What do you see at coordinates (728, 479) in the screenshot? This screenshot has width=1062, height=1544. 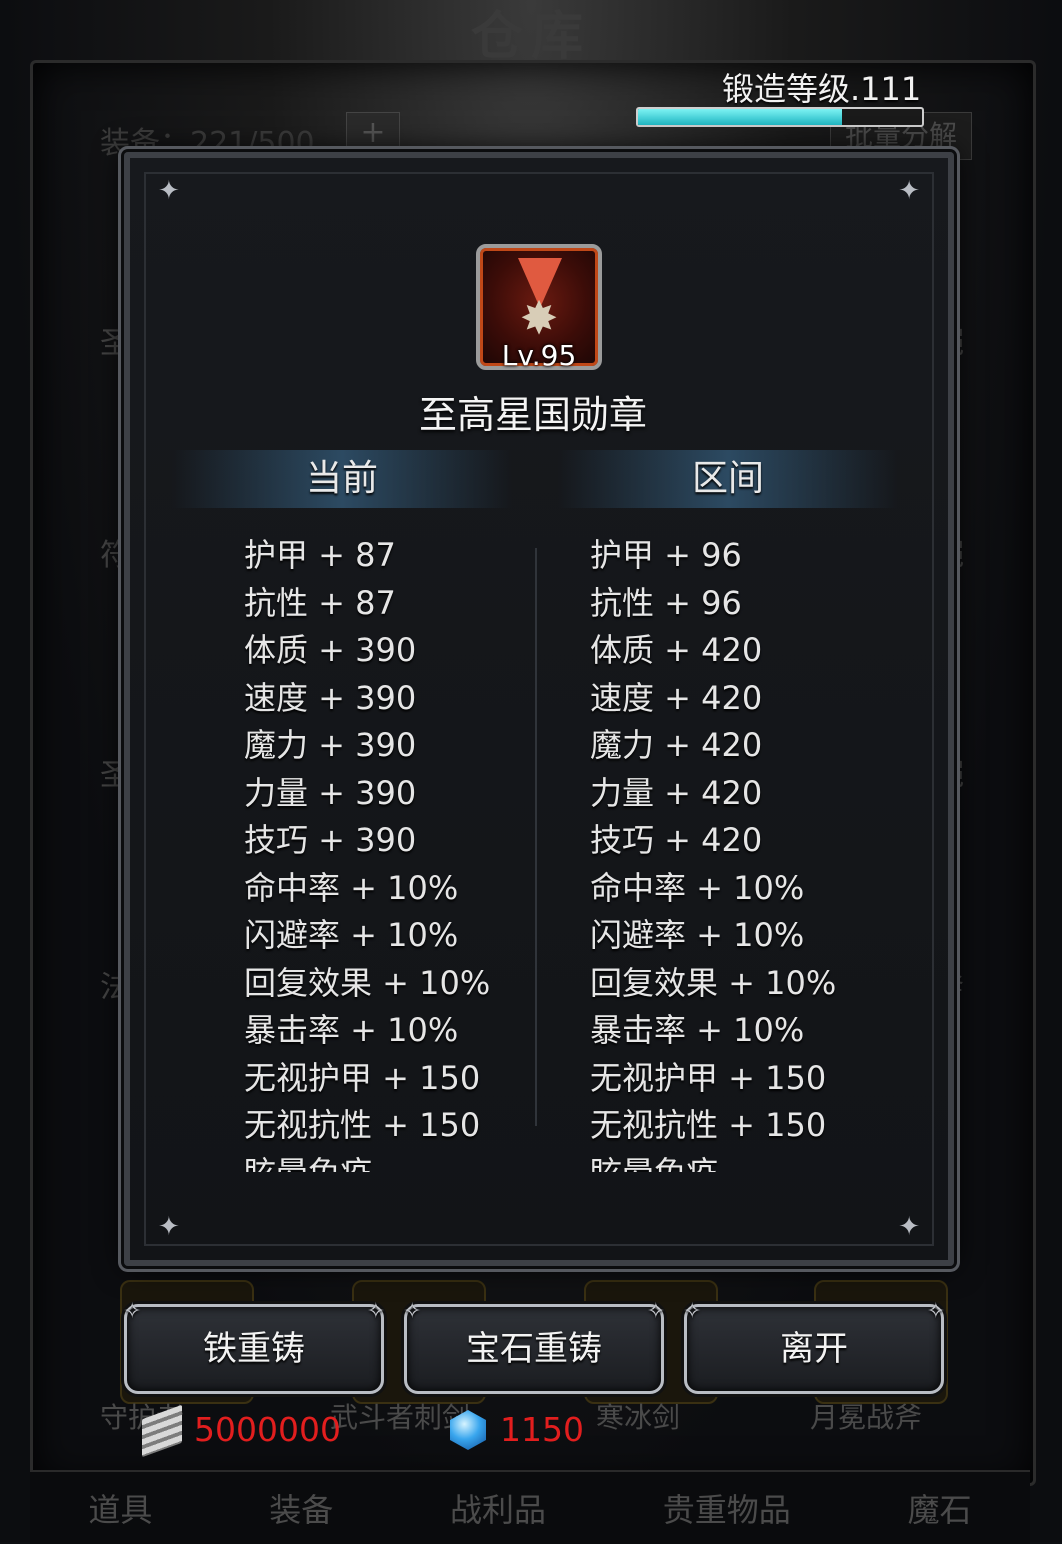 I see `range-column-header: 区间` at bounding box center [728, 479].